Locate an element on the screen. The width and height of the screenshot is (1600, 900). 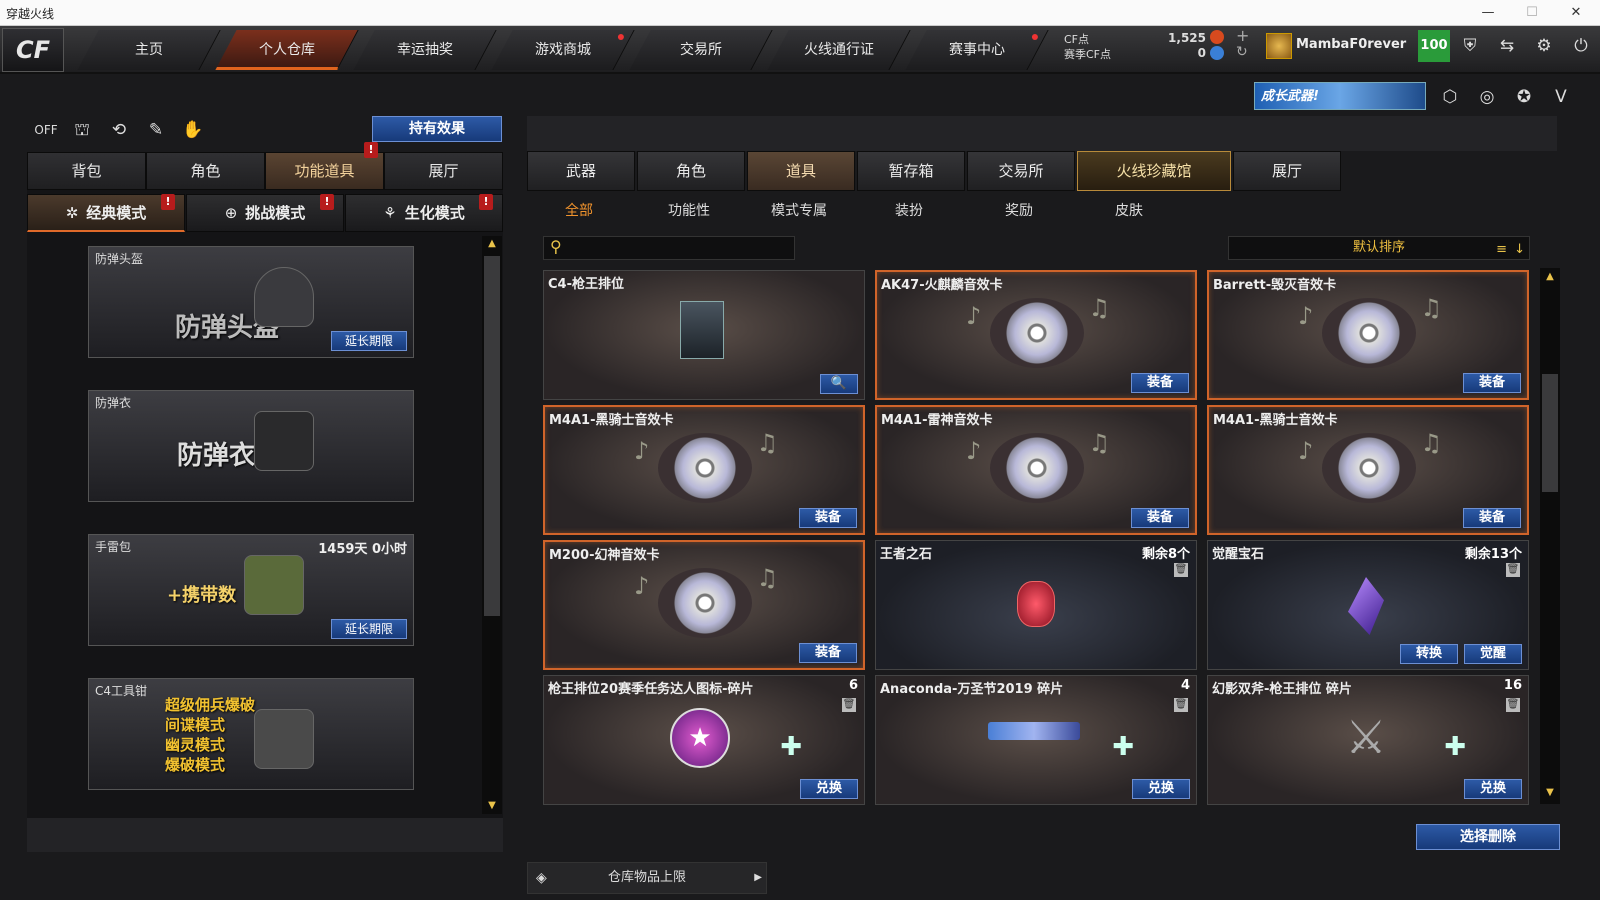
item-card: C4-枪王排位 🔍 is located at coordinates (704, 335).